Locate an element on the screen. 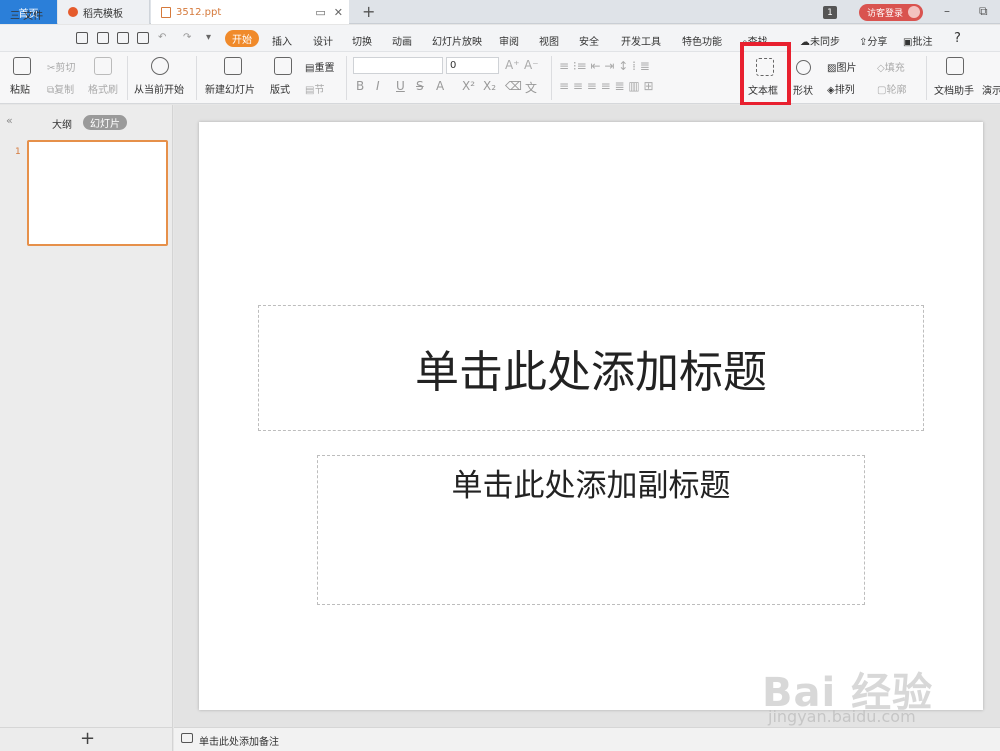 Image resolution: width=1000 pixels, height=751 pixels. copy-button: ⧉复制 is located at coordinates (60, 88).